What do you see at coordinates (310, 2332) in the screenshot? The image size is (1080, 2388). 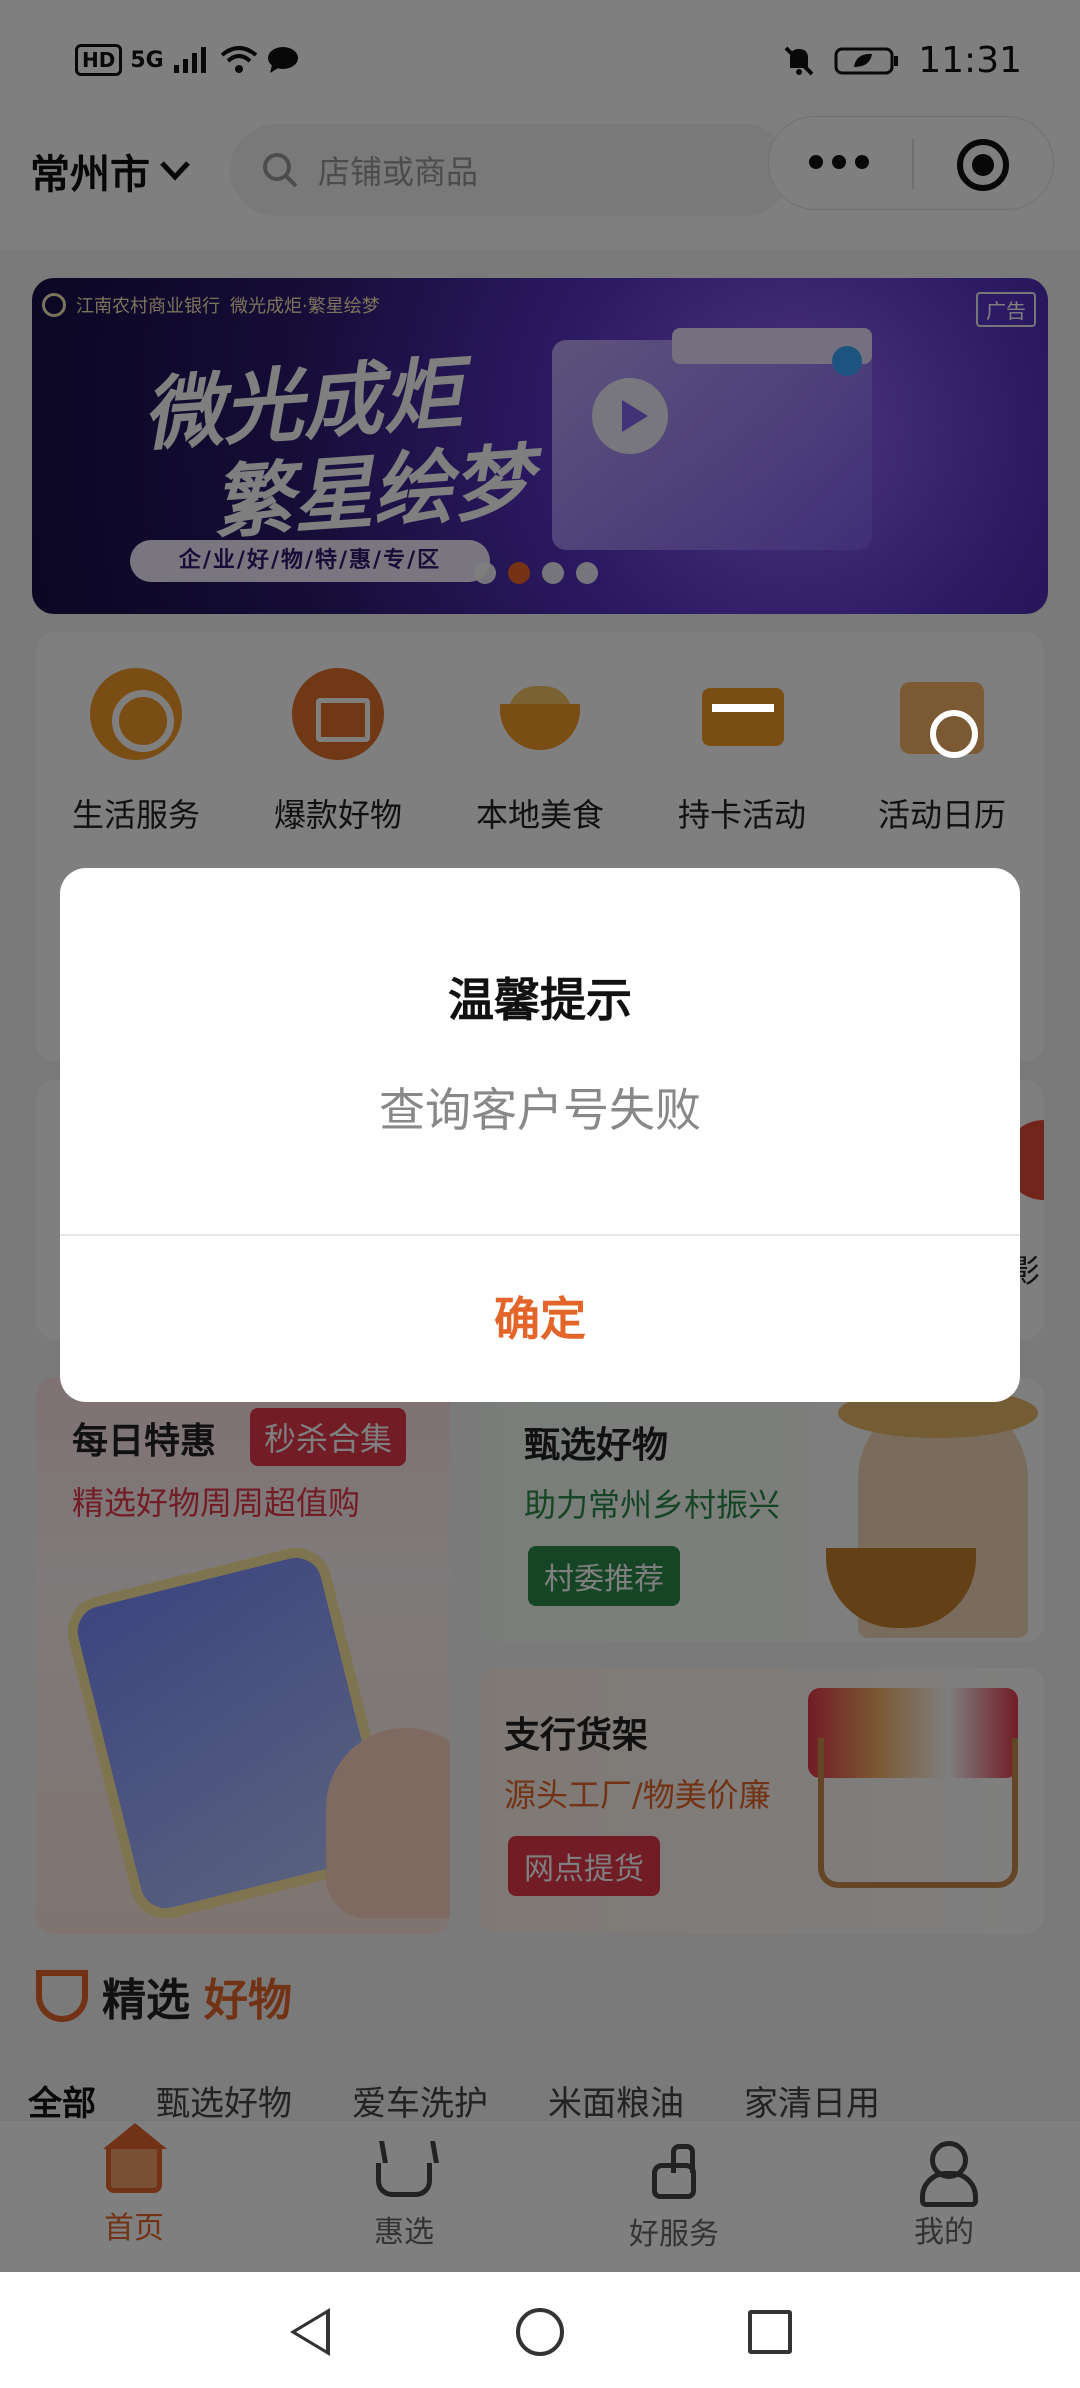 I see `back-icon` at bounding box center [310, 2332].